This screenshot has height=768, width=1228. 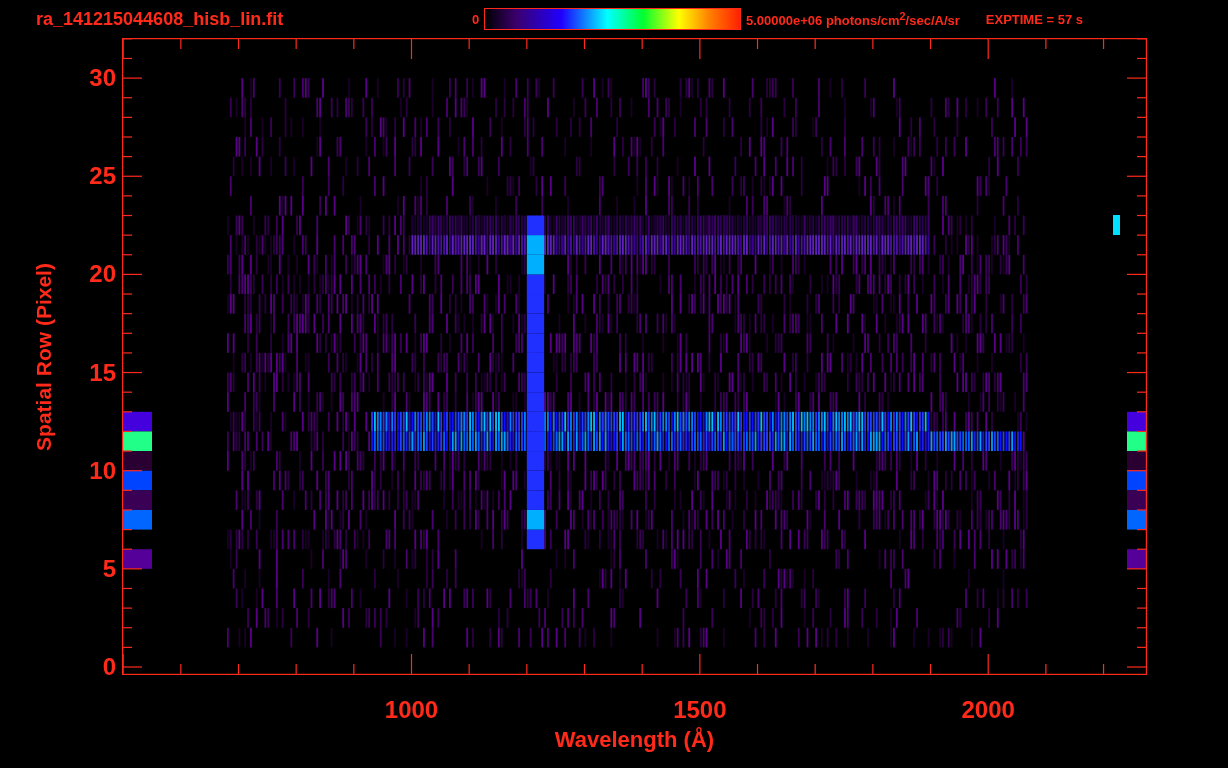 I want to click on y-tick-label: 5, so click(x=109, y=568).